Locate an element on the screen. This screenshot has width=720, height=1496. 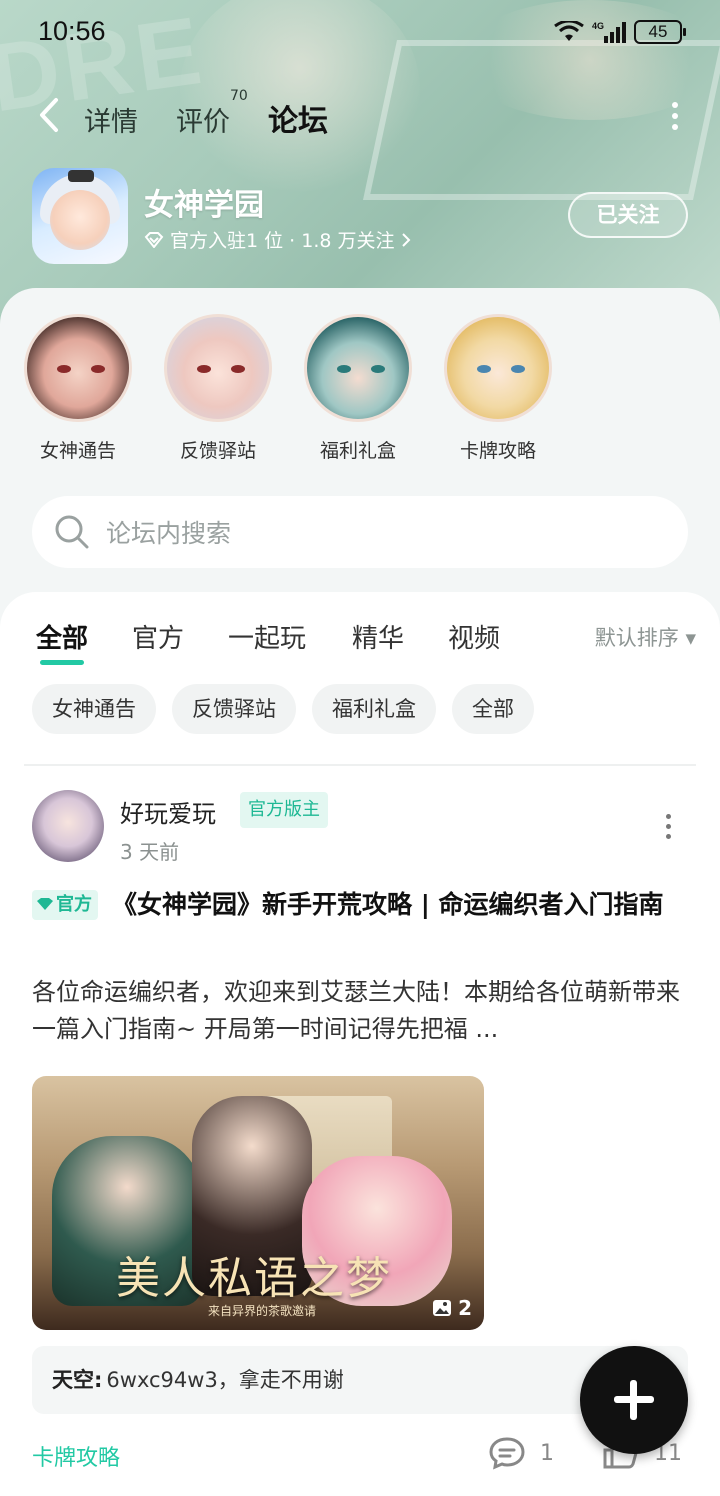
circle-item-card-guides: 卡牌攻略 is located at coordinates (498, 388).